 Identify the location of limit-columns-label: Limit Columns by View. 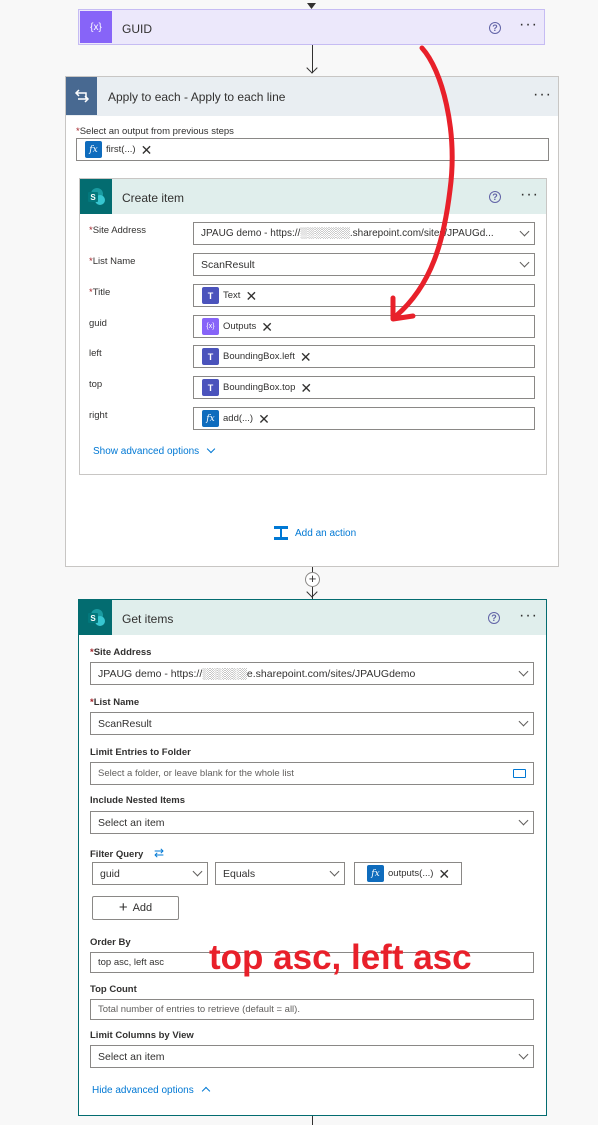
(142, 1035).